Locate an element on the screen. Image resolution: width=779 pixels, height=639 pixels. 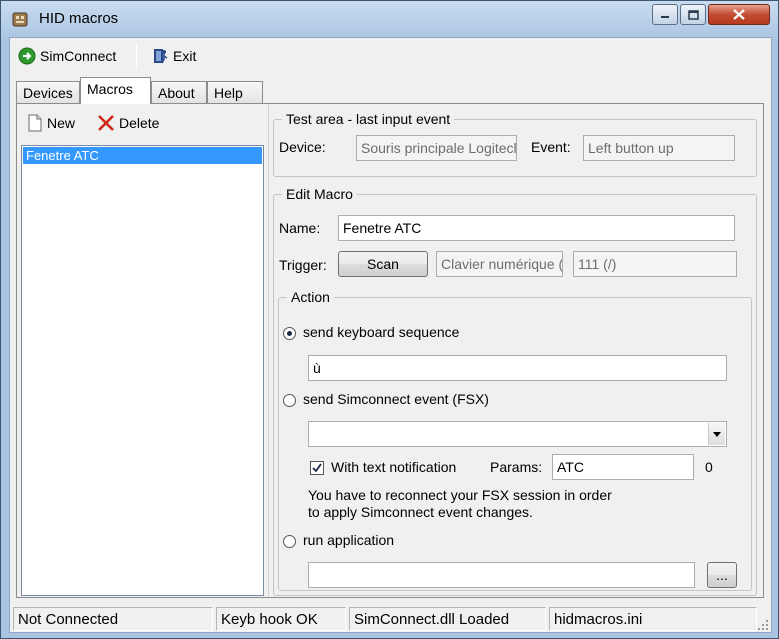
close-icon is located at coordinates (739, 14).